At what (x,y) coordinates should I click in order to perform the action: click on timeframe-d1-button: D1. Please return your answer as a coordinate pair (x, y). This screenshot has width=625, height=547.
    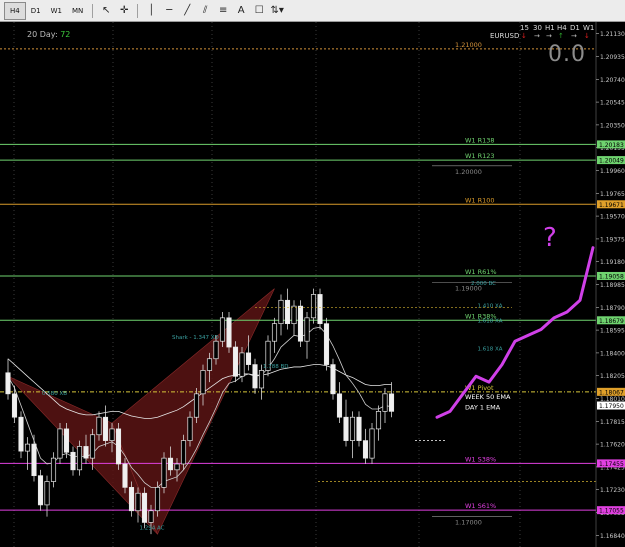
    Looking at the image, I should click on (36, 11).